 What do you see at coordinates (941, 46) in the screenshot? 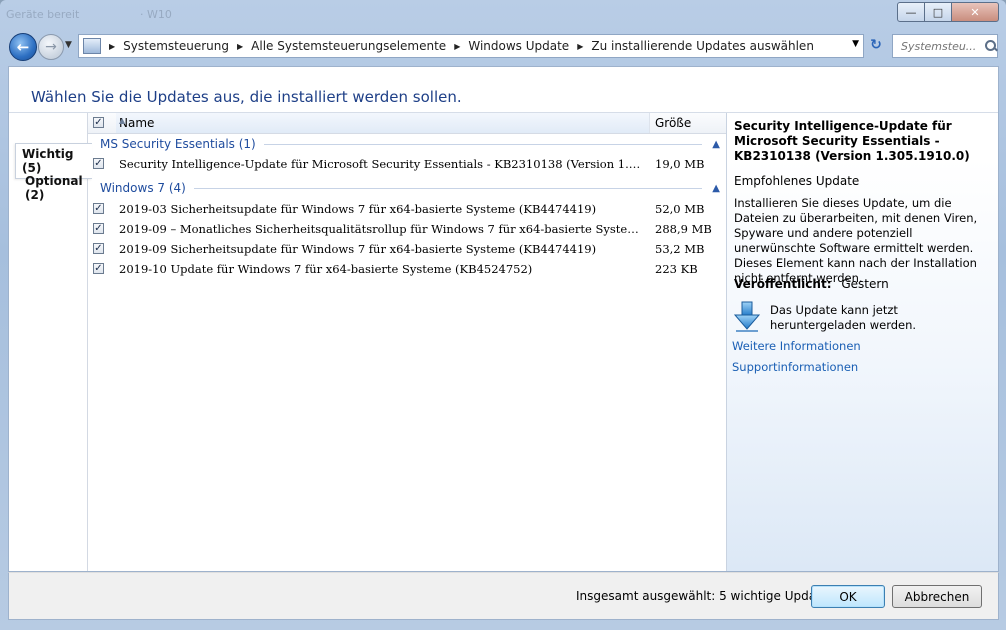
I see `search-input` at bounding box center [941, 46].